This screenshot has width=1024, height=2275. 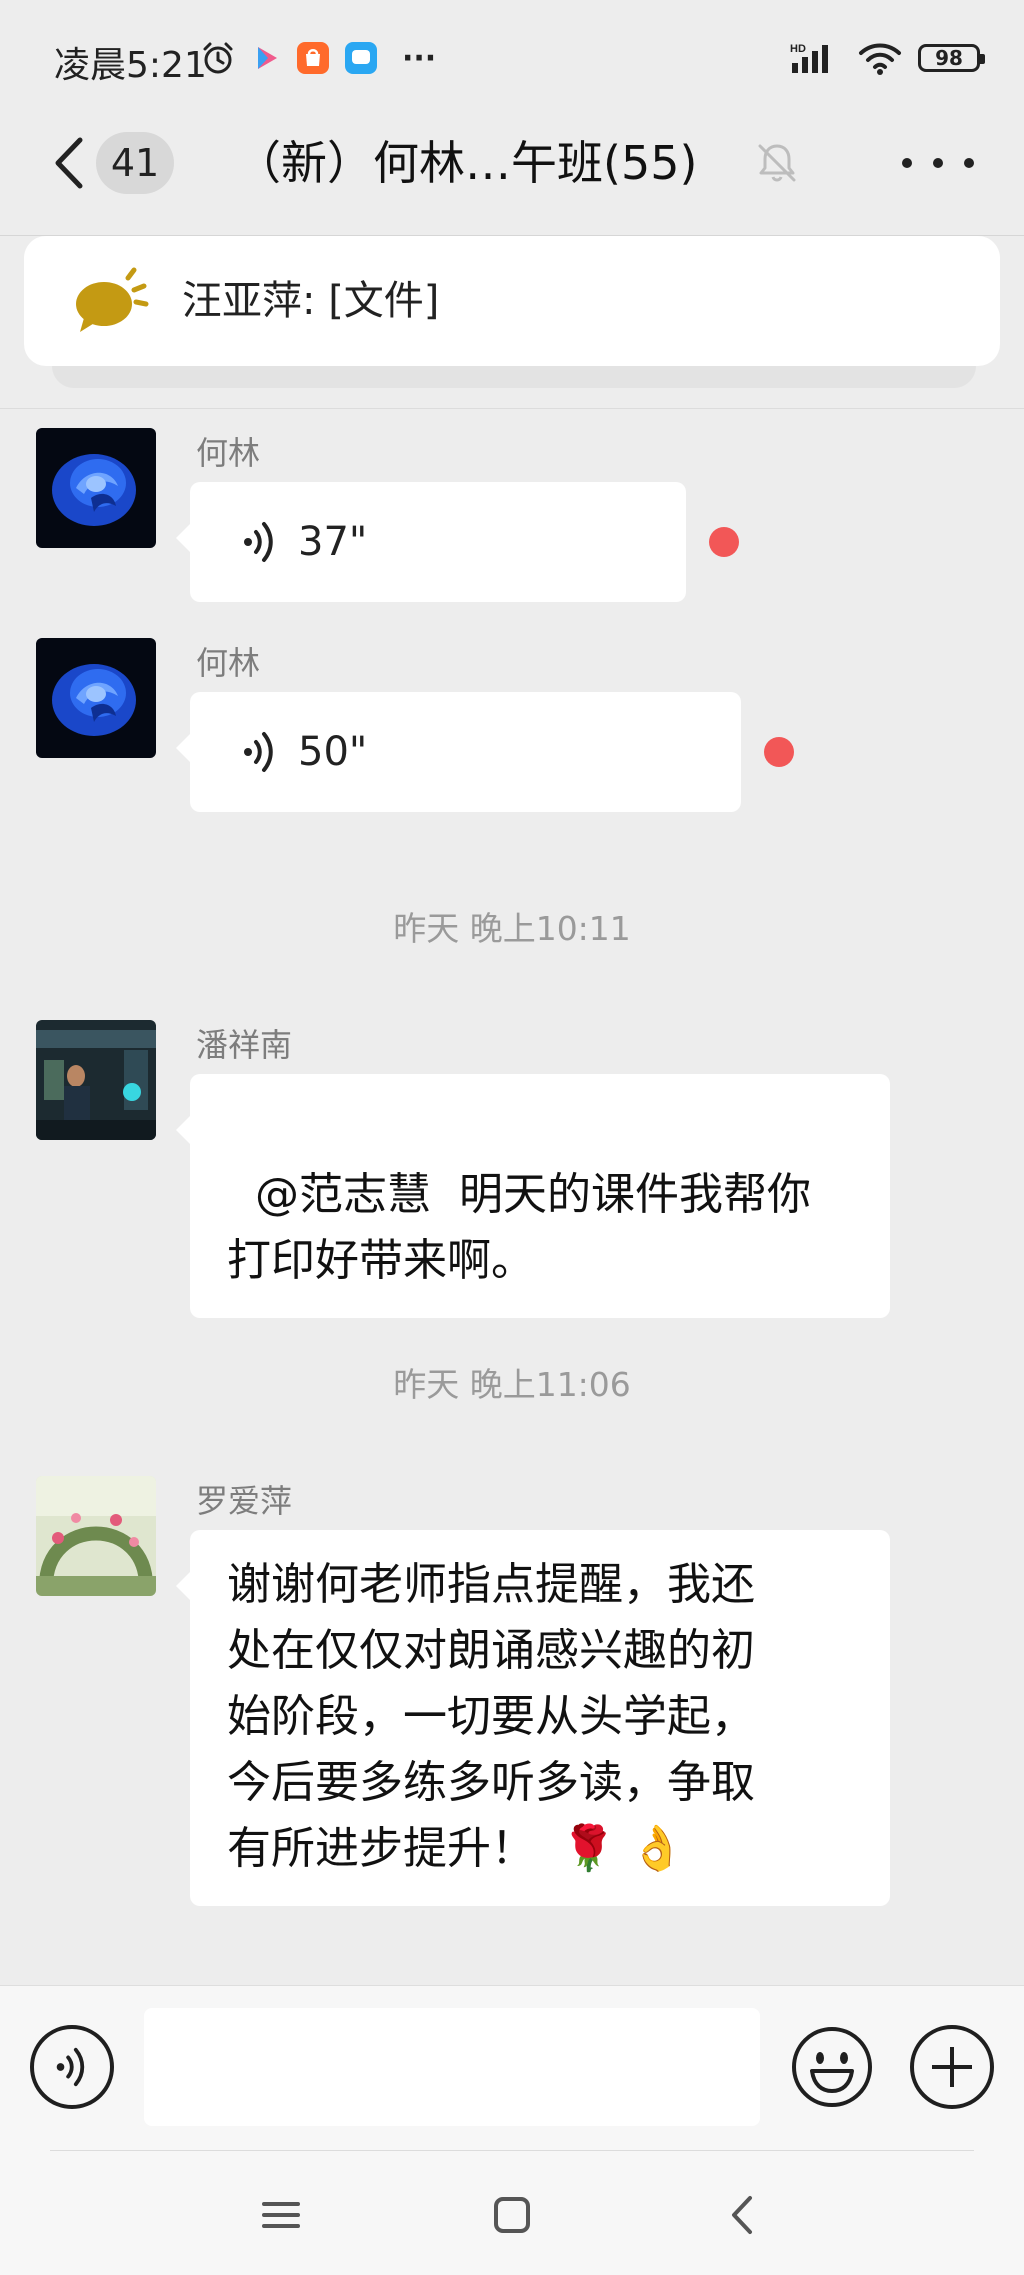 I want to click on announcement-icon, so click(x=112, y=299).